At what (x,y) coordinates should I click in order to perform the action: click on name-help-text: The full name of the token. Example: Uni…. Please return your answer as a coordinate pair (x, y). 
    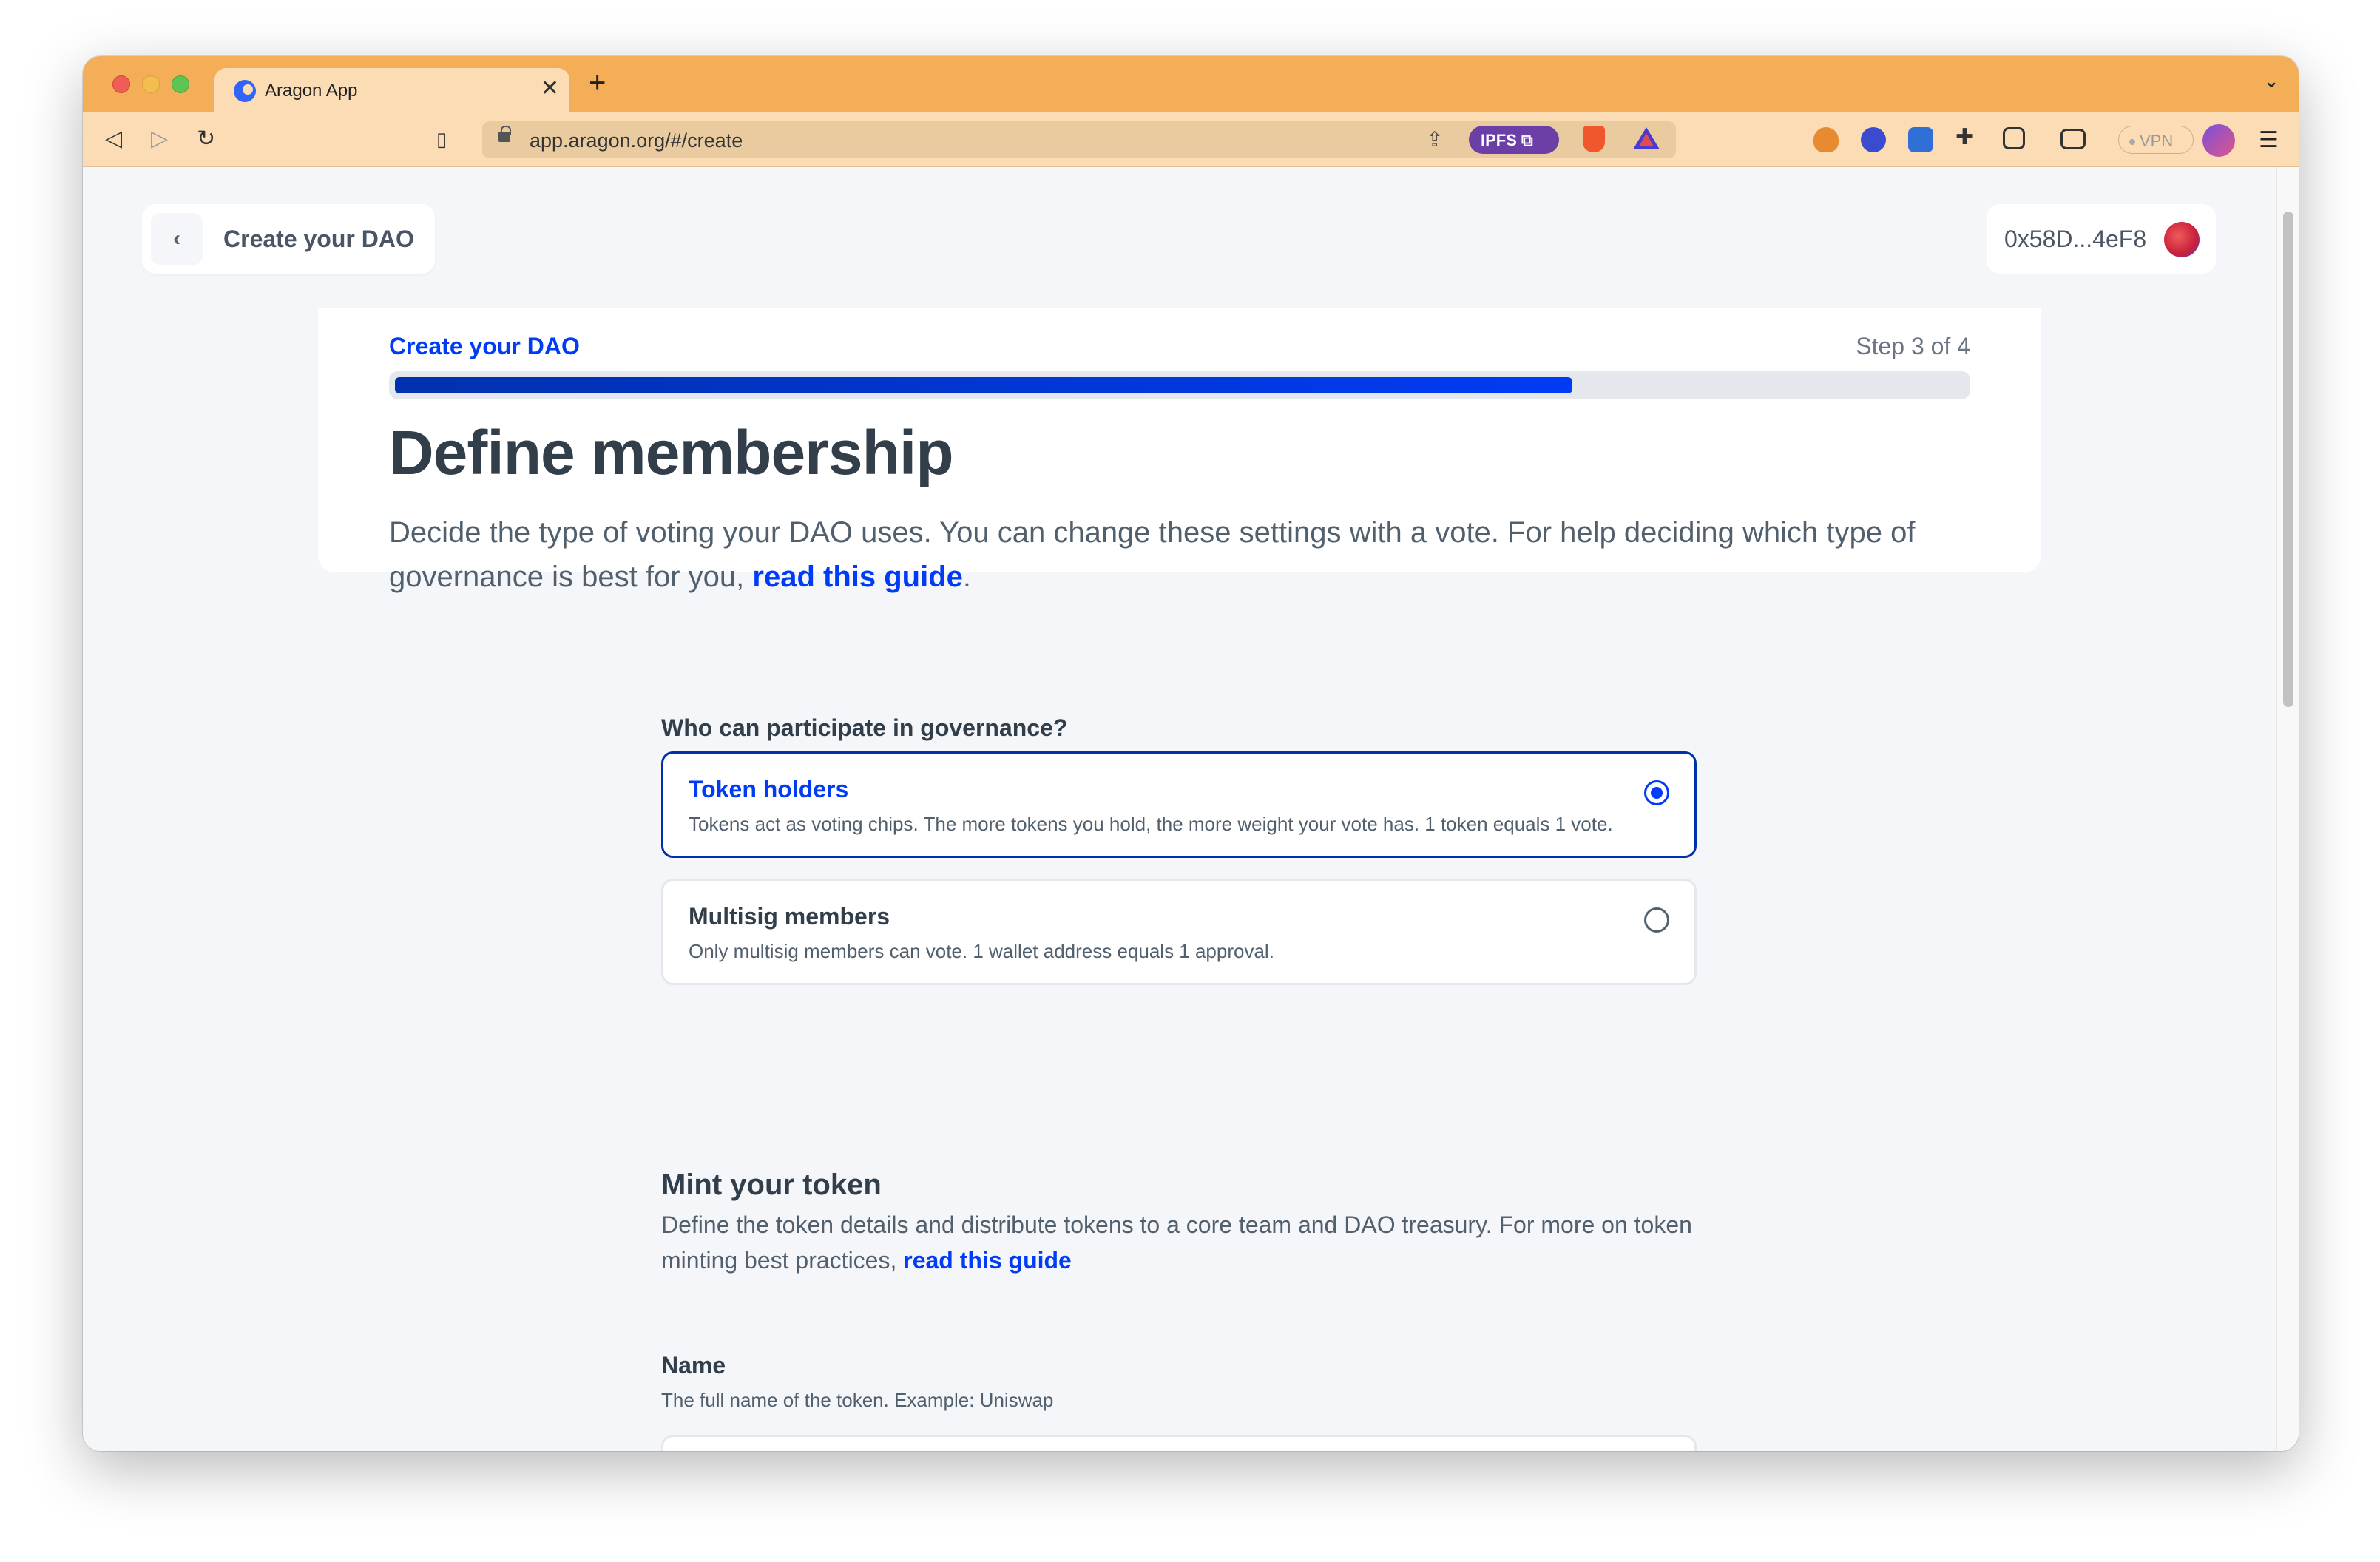
    Looking at the image, I should click on (858, 1400).